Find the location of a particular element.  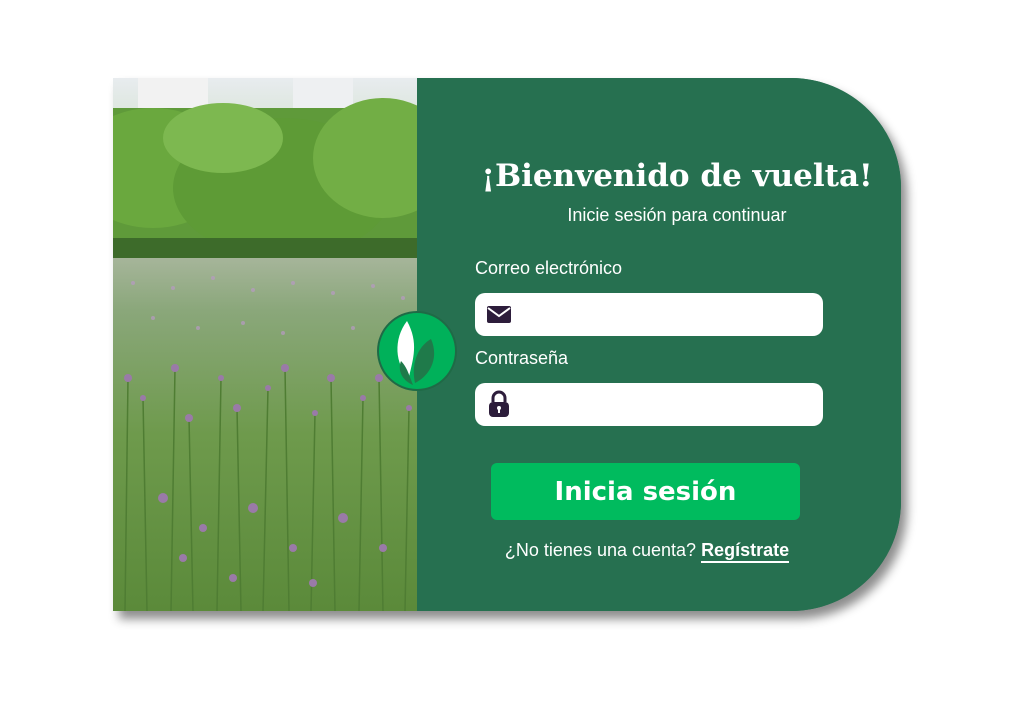

signup-prompt: ¿No tienes una cuenta? Regístrate is located at coordinates (647, 551).